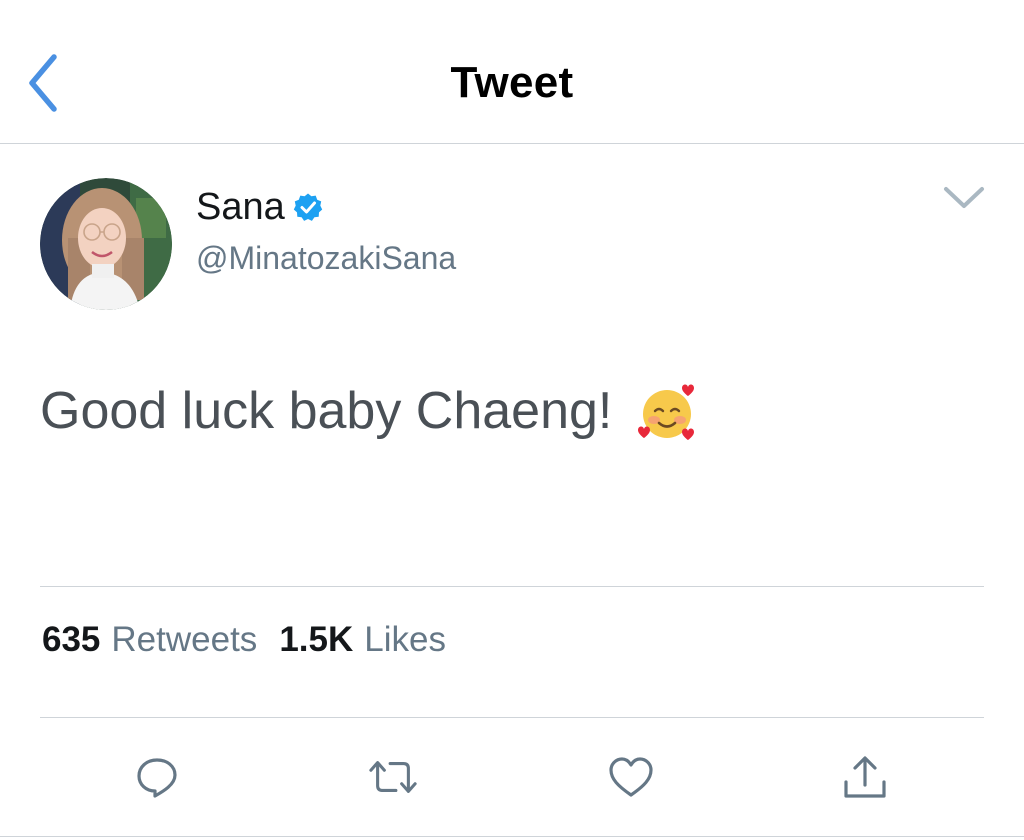  I want to click on author-handle: @MinatozakiSana, so click(326, 258).